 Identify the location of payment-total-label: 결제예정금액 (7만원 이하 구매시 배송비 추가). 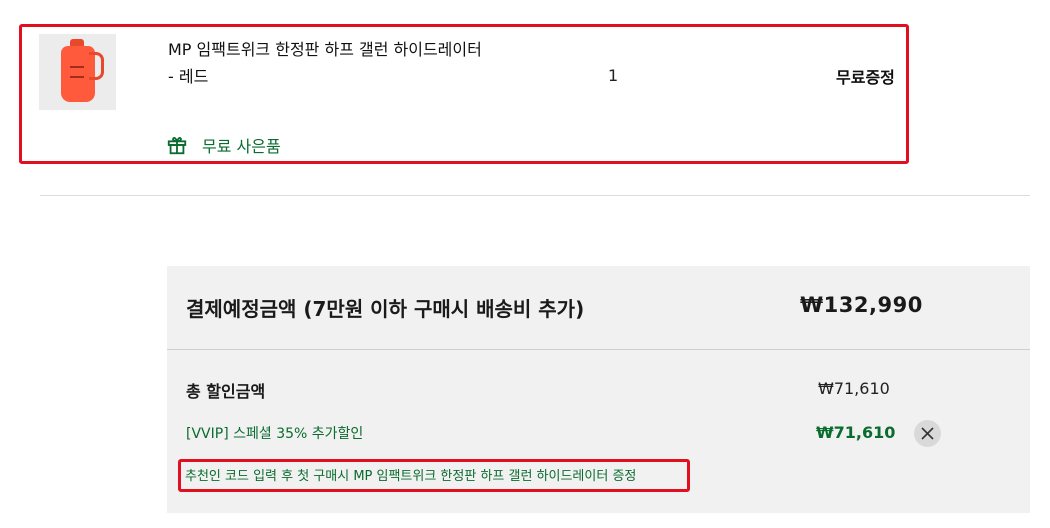
(385, 309).